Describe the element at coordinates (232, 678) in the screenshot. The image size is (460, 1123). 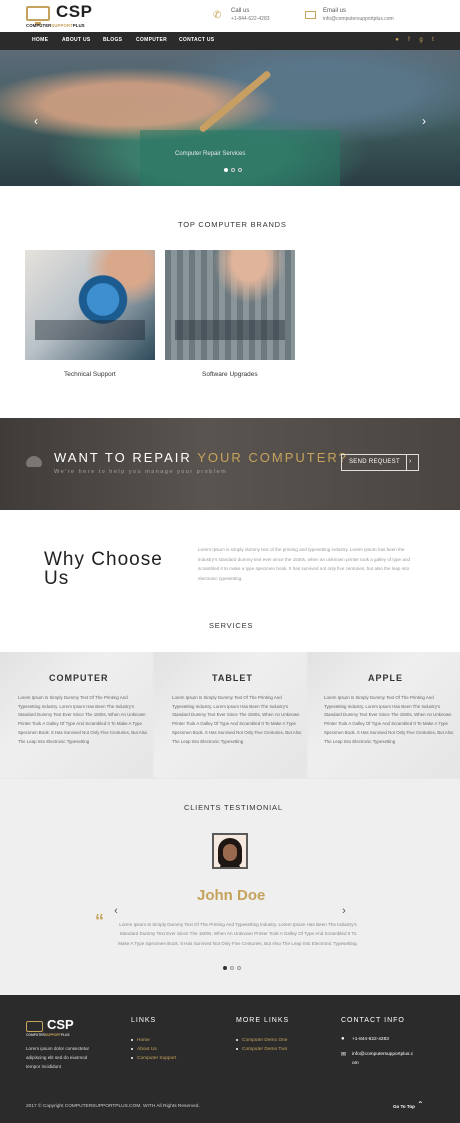
I see `service-title: TABLET` at that location.